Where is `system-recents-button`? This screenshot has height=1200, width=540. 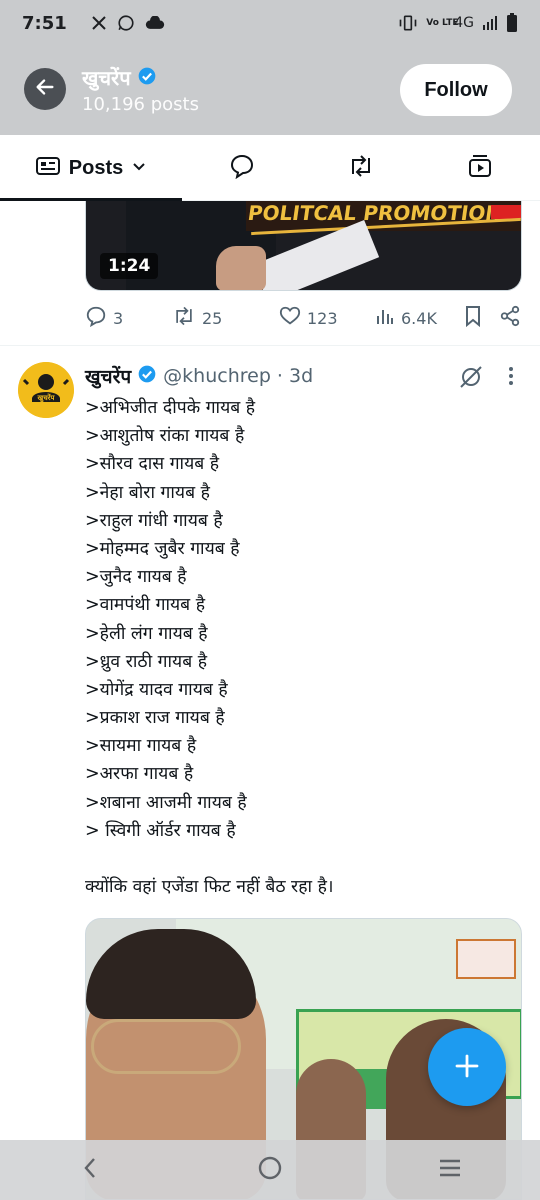
system-recents-button is located at coordinates (450, 1170).